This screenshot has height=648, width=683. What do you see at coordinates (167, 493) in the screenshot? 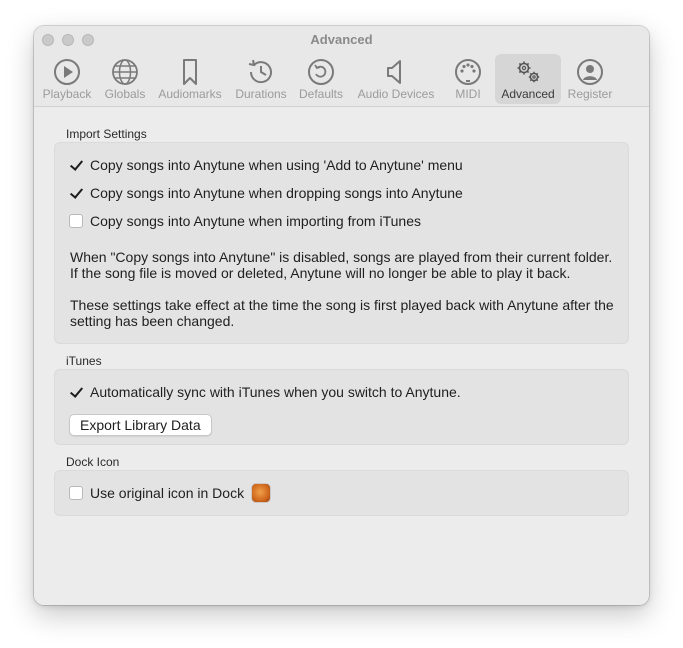
I see `checkbox-label: Use original icon in Dock` at bounding box center [167, 493].